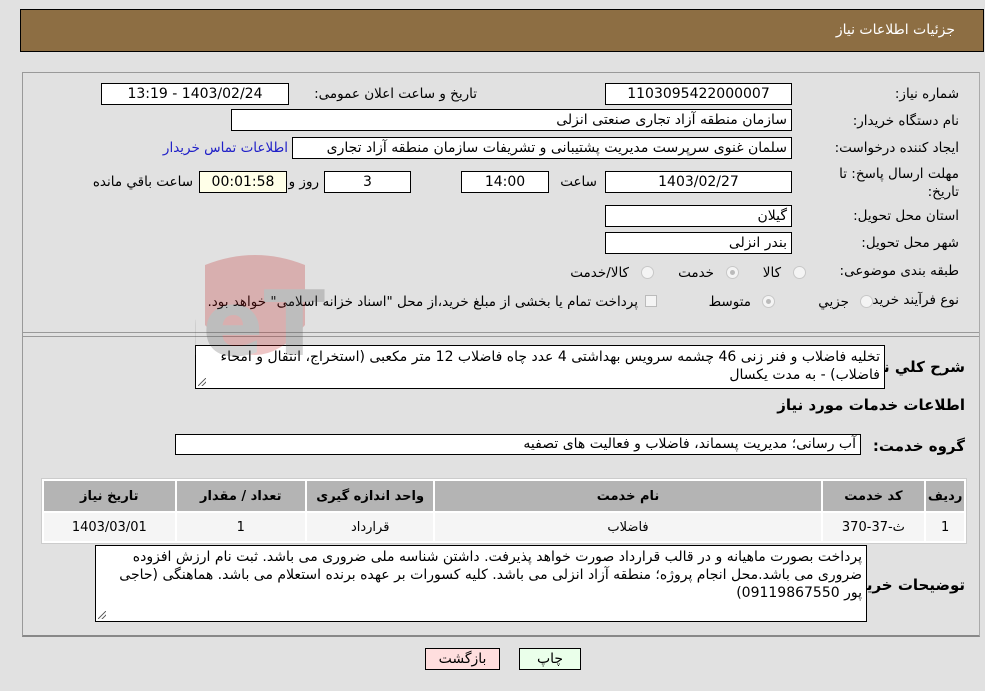  Describe the element at coordinates (550, 659) in the screenshot. I see `print-button: چاپ` at that location.